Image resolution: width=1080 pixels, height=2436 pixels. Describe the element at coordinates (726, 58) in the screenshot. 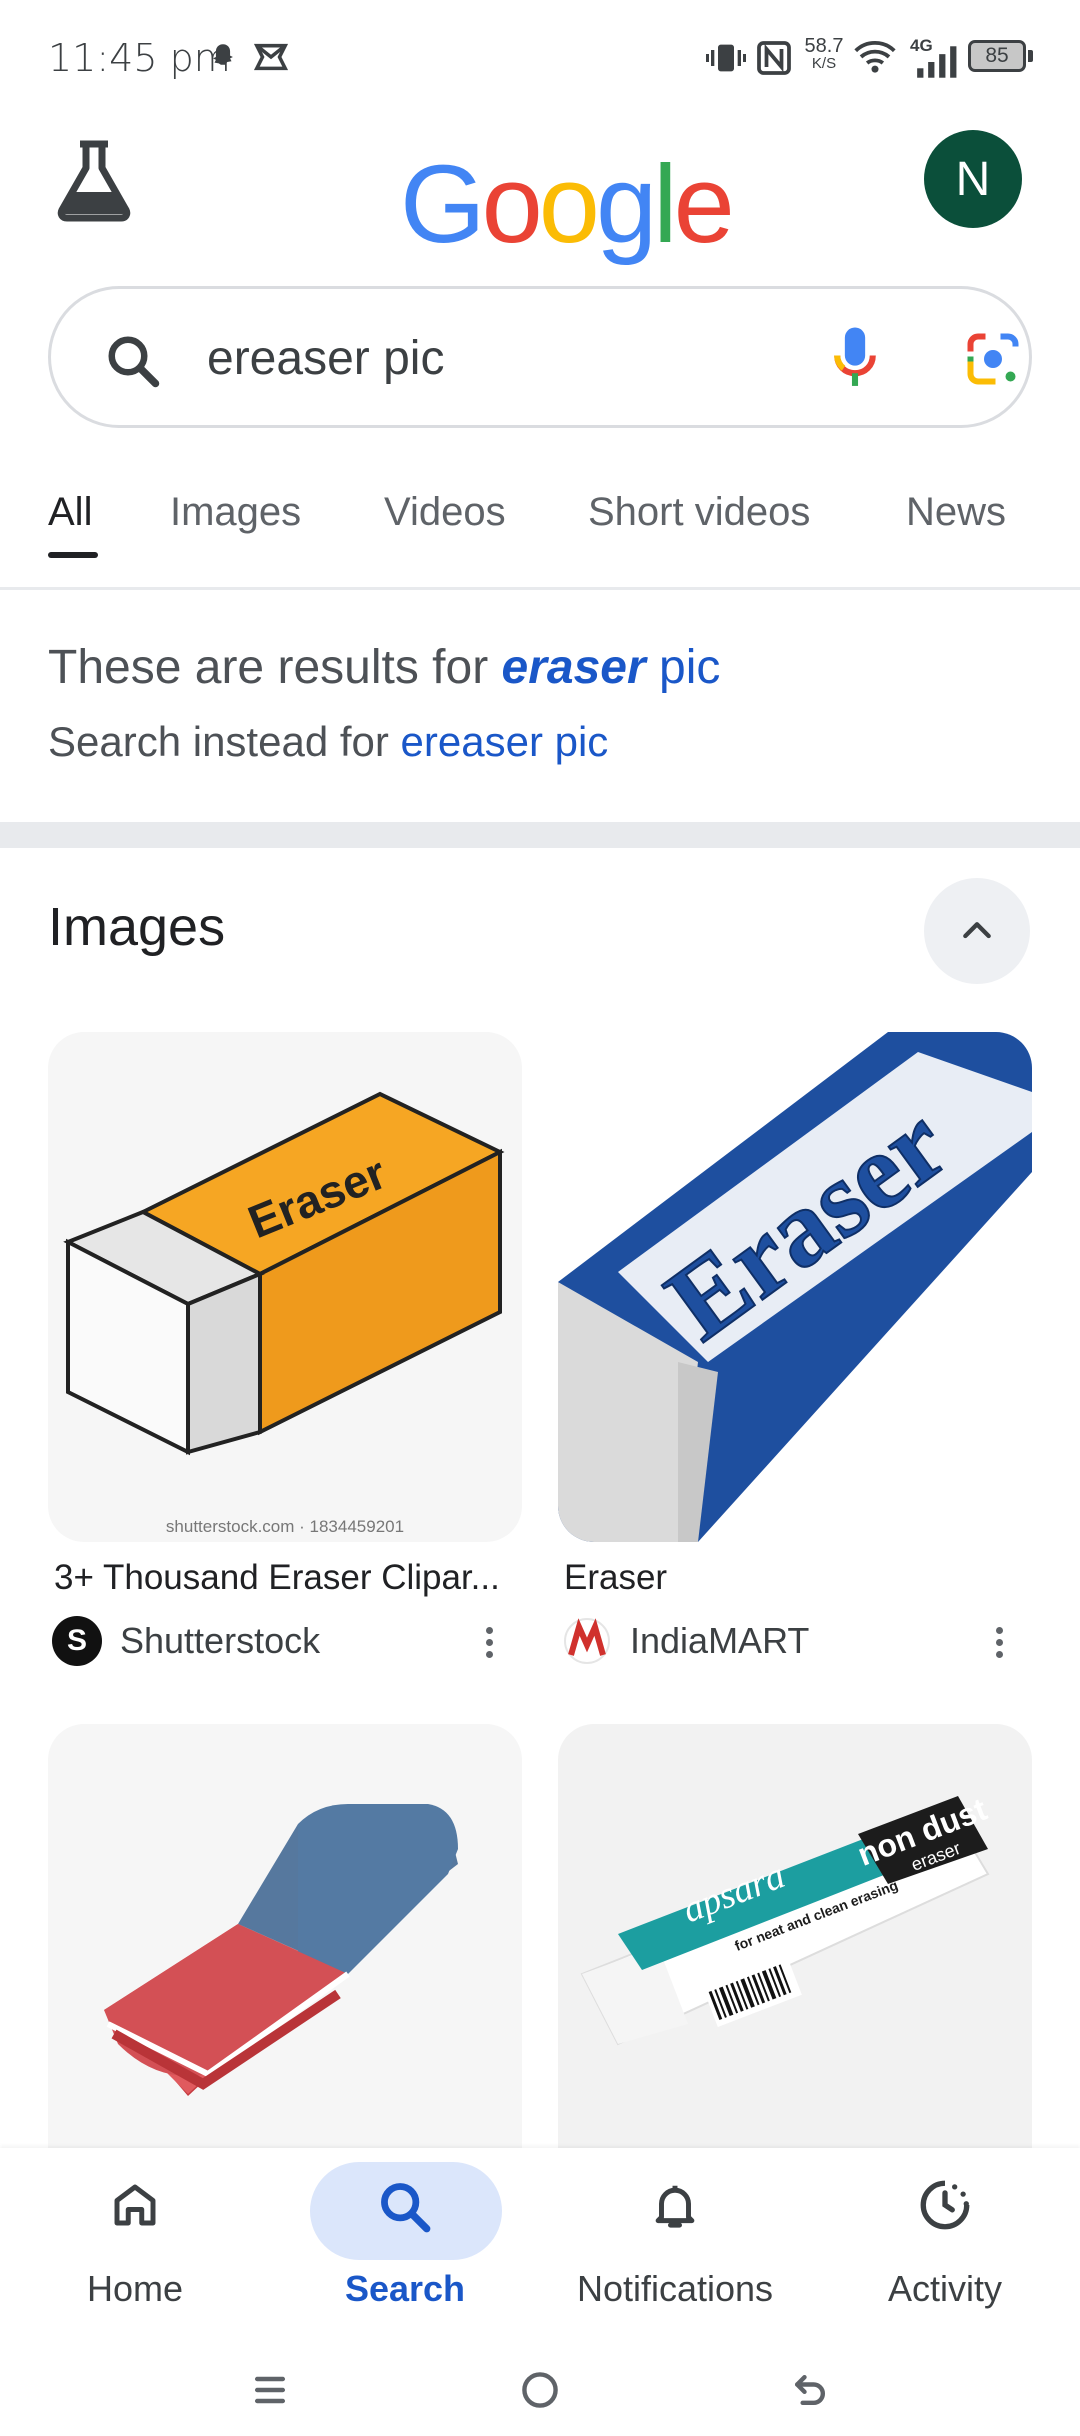

I see `vibrate-icon` at that location.